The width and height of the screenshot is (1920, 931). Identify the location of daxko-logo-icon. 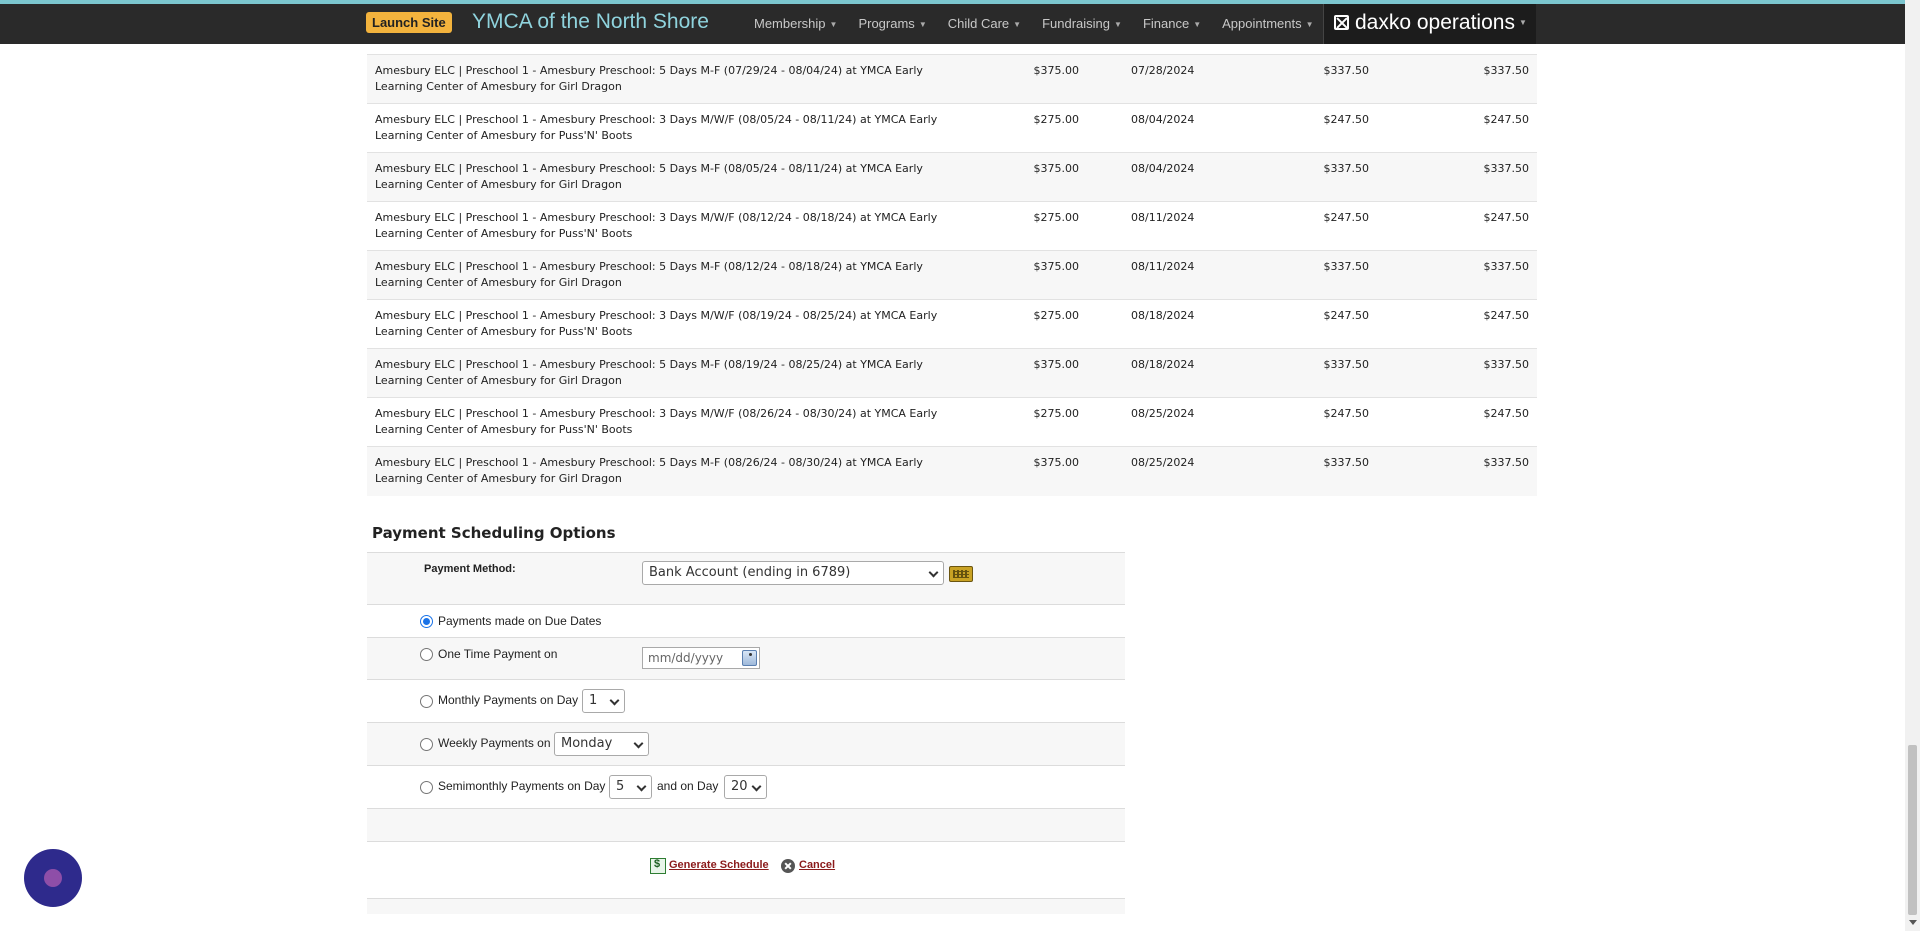
(1341, 22).